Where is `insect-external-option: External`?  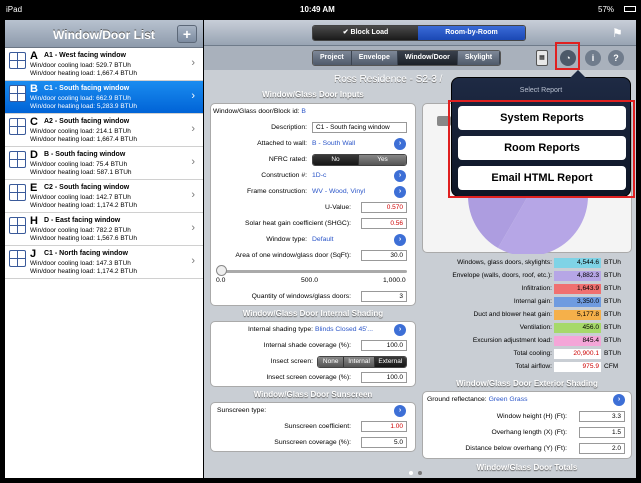 insect-external-option: External is located at coordinates (390, 362).